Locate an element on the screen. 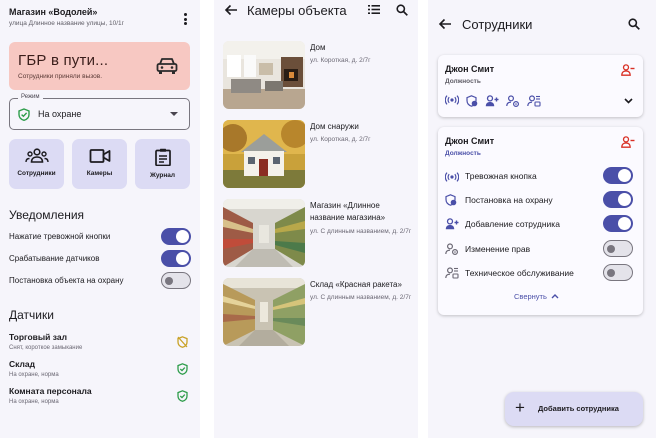  permission-toggle-arming is located at coordinates (618, 199).